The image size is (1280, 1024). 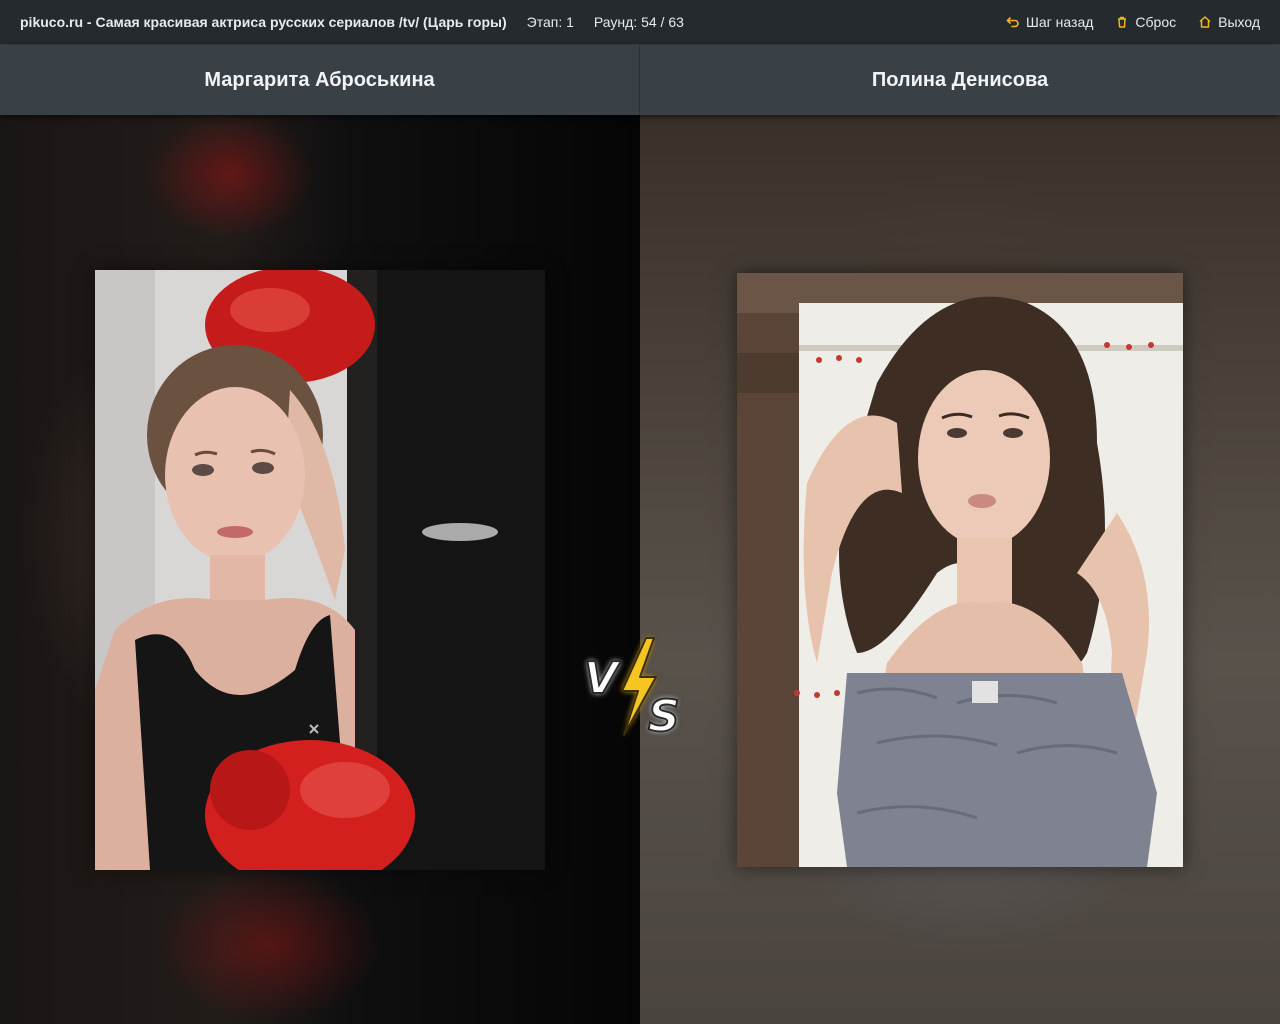 I want to click on exit-button: Выход, so click(x=1229, y=22).